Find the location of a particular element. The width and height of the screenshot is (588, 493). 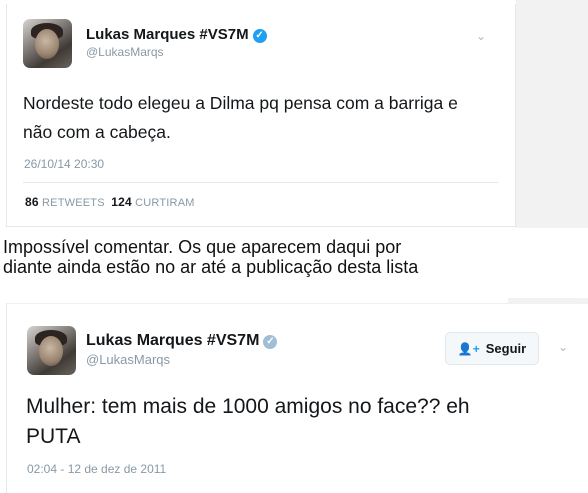

tweet-timestamp: 26/10/14 20:30 is located at coordinates (64, 164).